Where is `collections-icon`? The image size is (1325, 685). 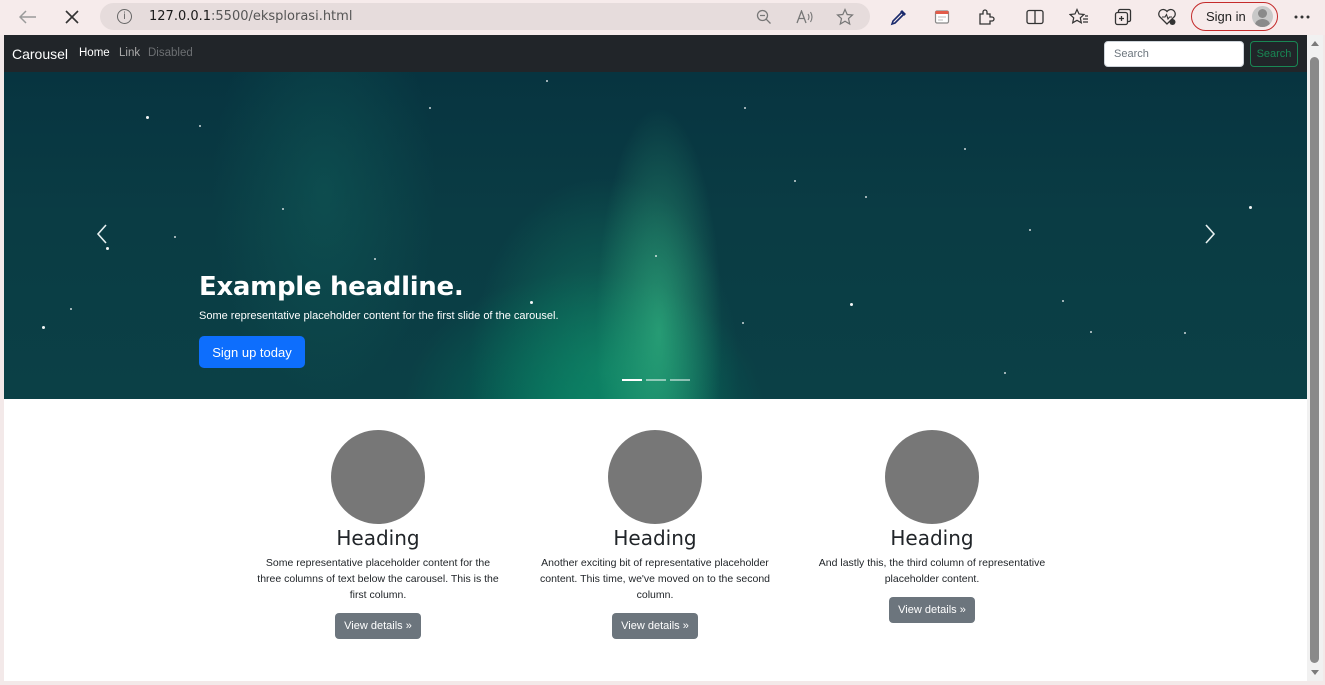 collections-icon is located at coordinates (1123, 17).